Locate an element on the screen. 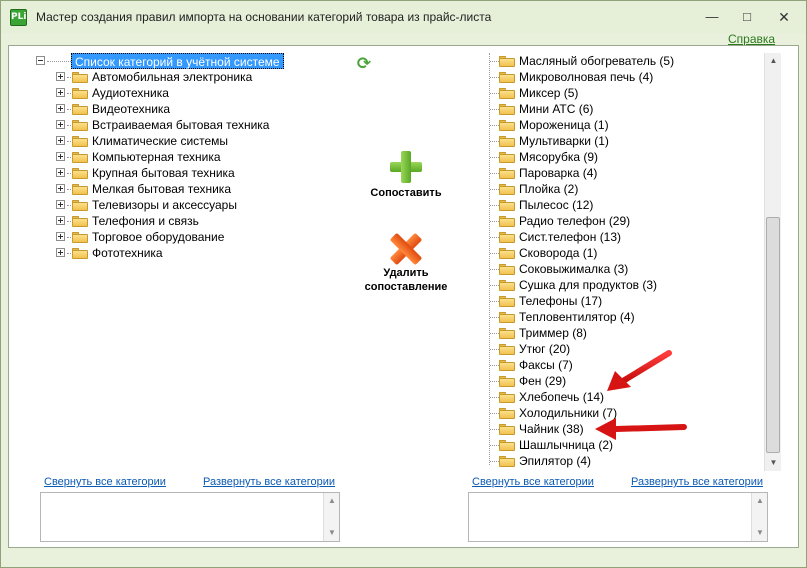  tree-item: Климатические системы is located at coordinates (196, 141).